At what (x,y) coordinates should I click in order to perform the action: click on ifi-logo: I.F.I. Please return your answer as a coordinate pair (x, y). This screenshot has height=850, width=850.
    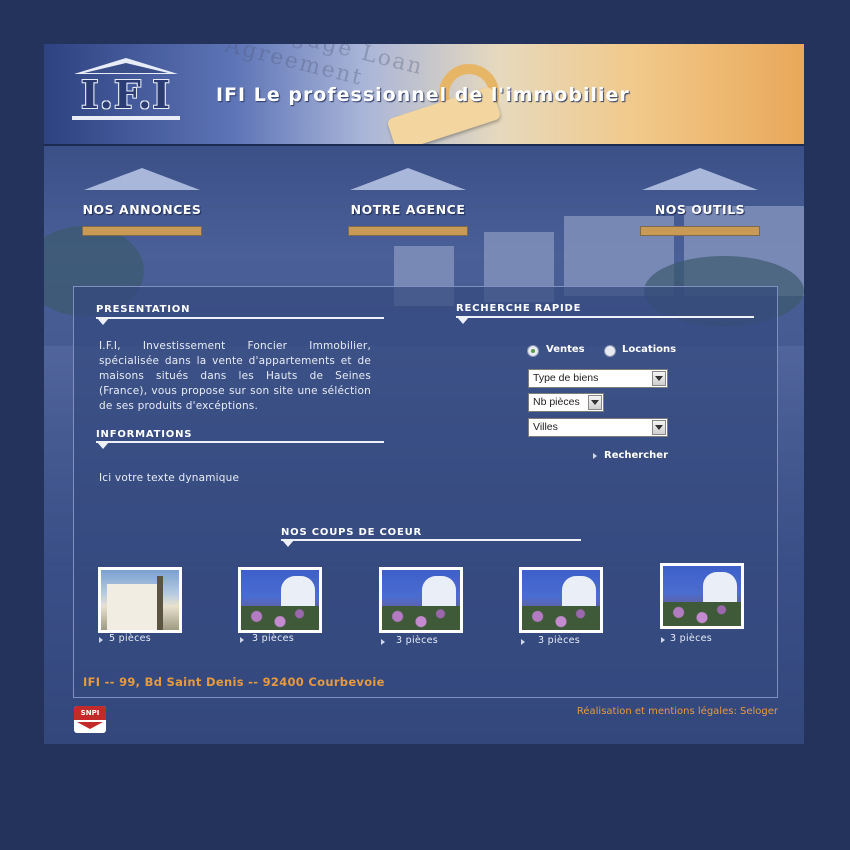
    Looking at the image, I should click on (126, 90).